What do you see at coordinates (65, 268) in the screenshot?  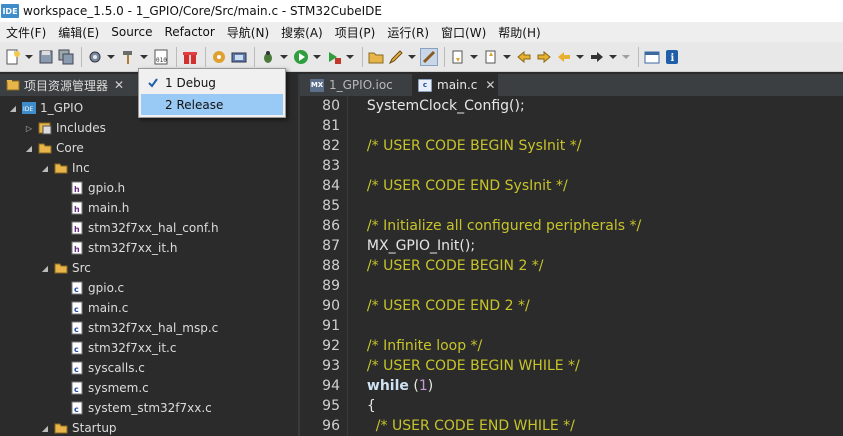 I see `tree-item: ◢ Src` at bounding box center [65, 268].